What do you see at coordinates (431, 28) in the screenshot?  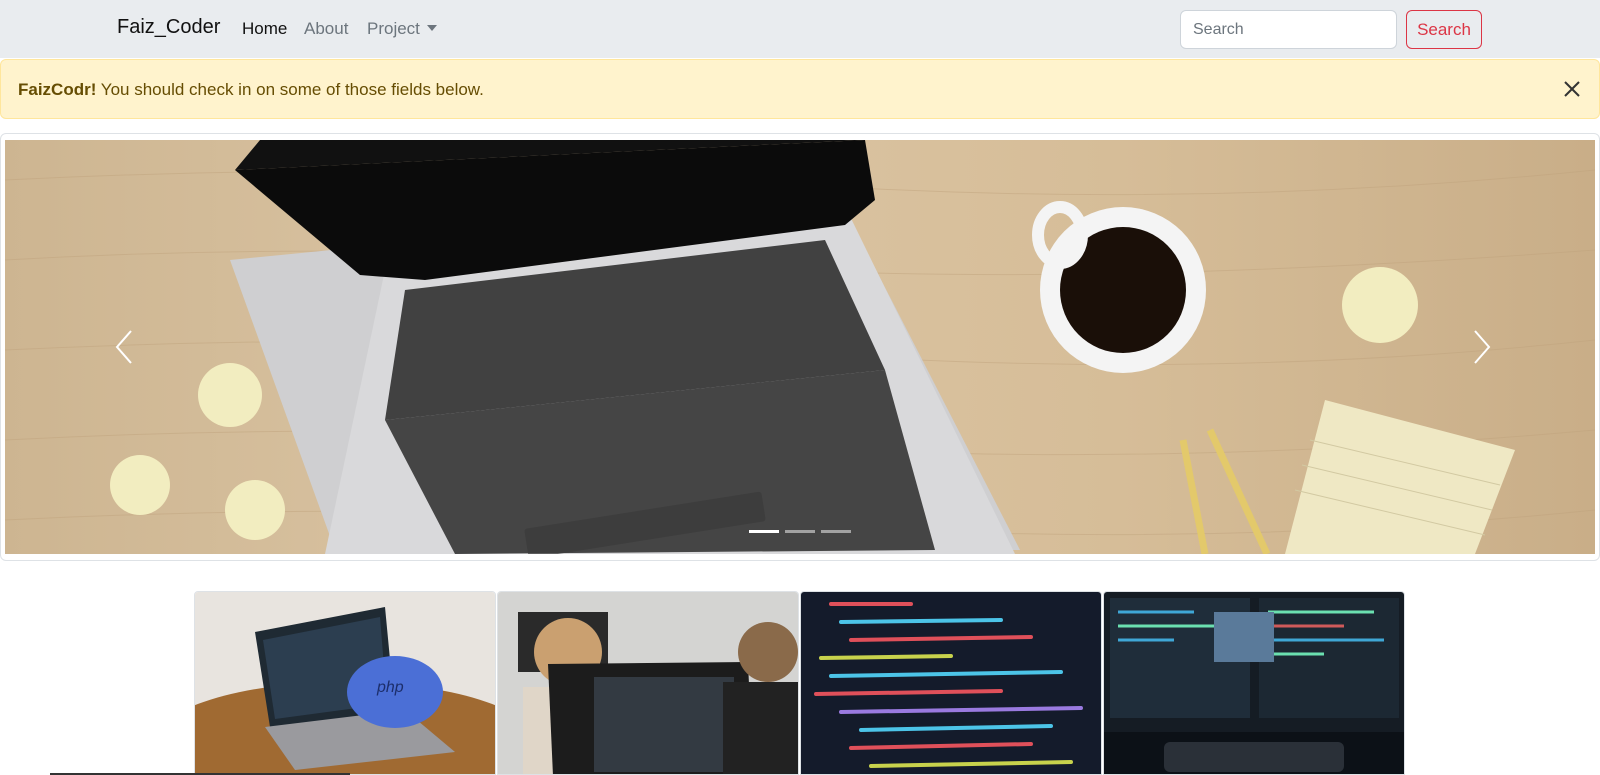 I see `caret-down-icon` at bounding box center [431, 28].